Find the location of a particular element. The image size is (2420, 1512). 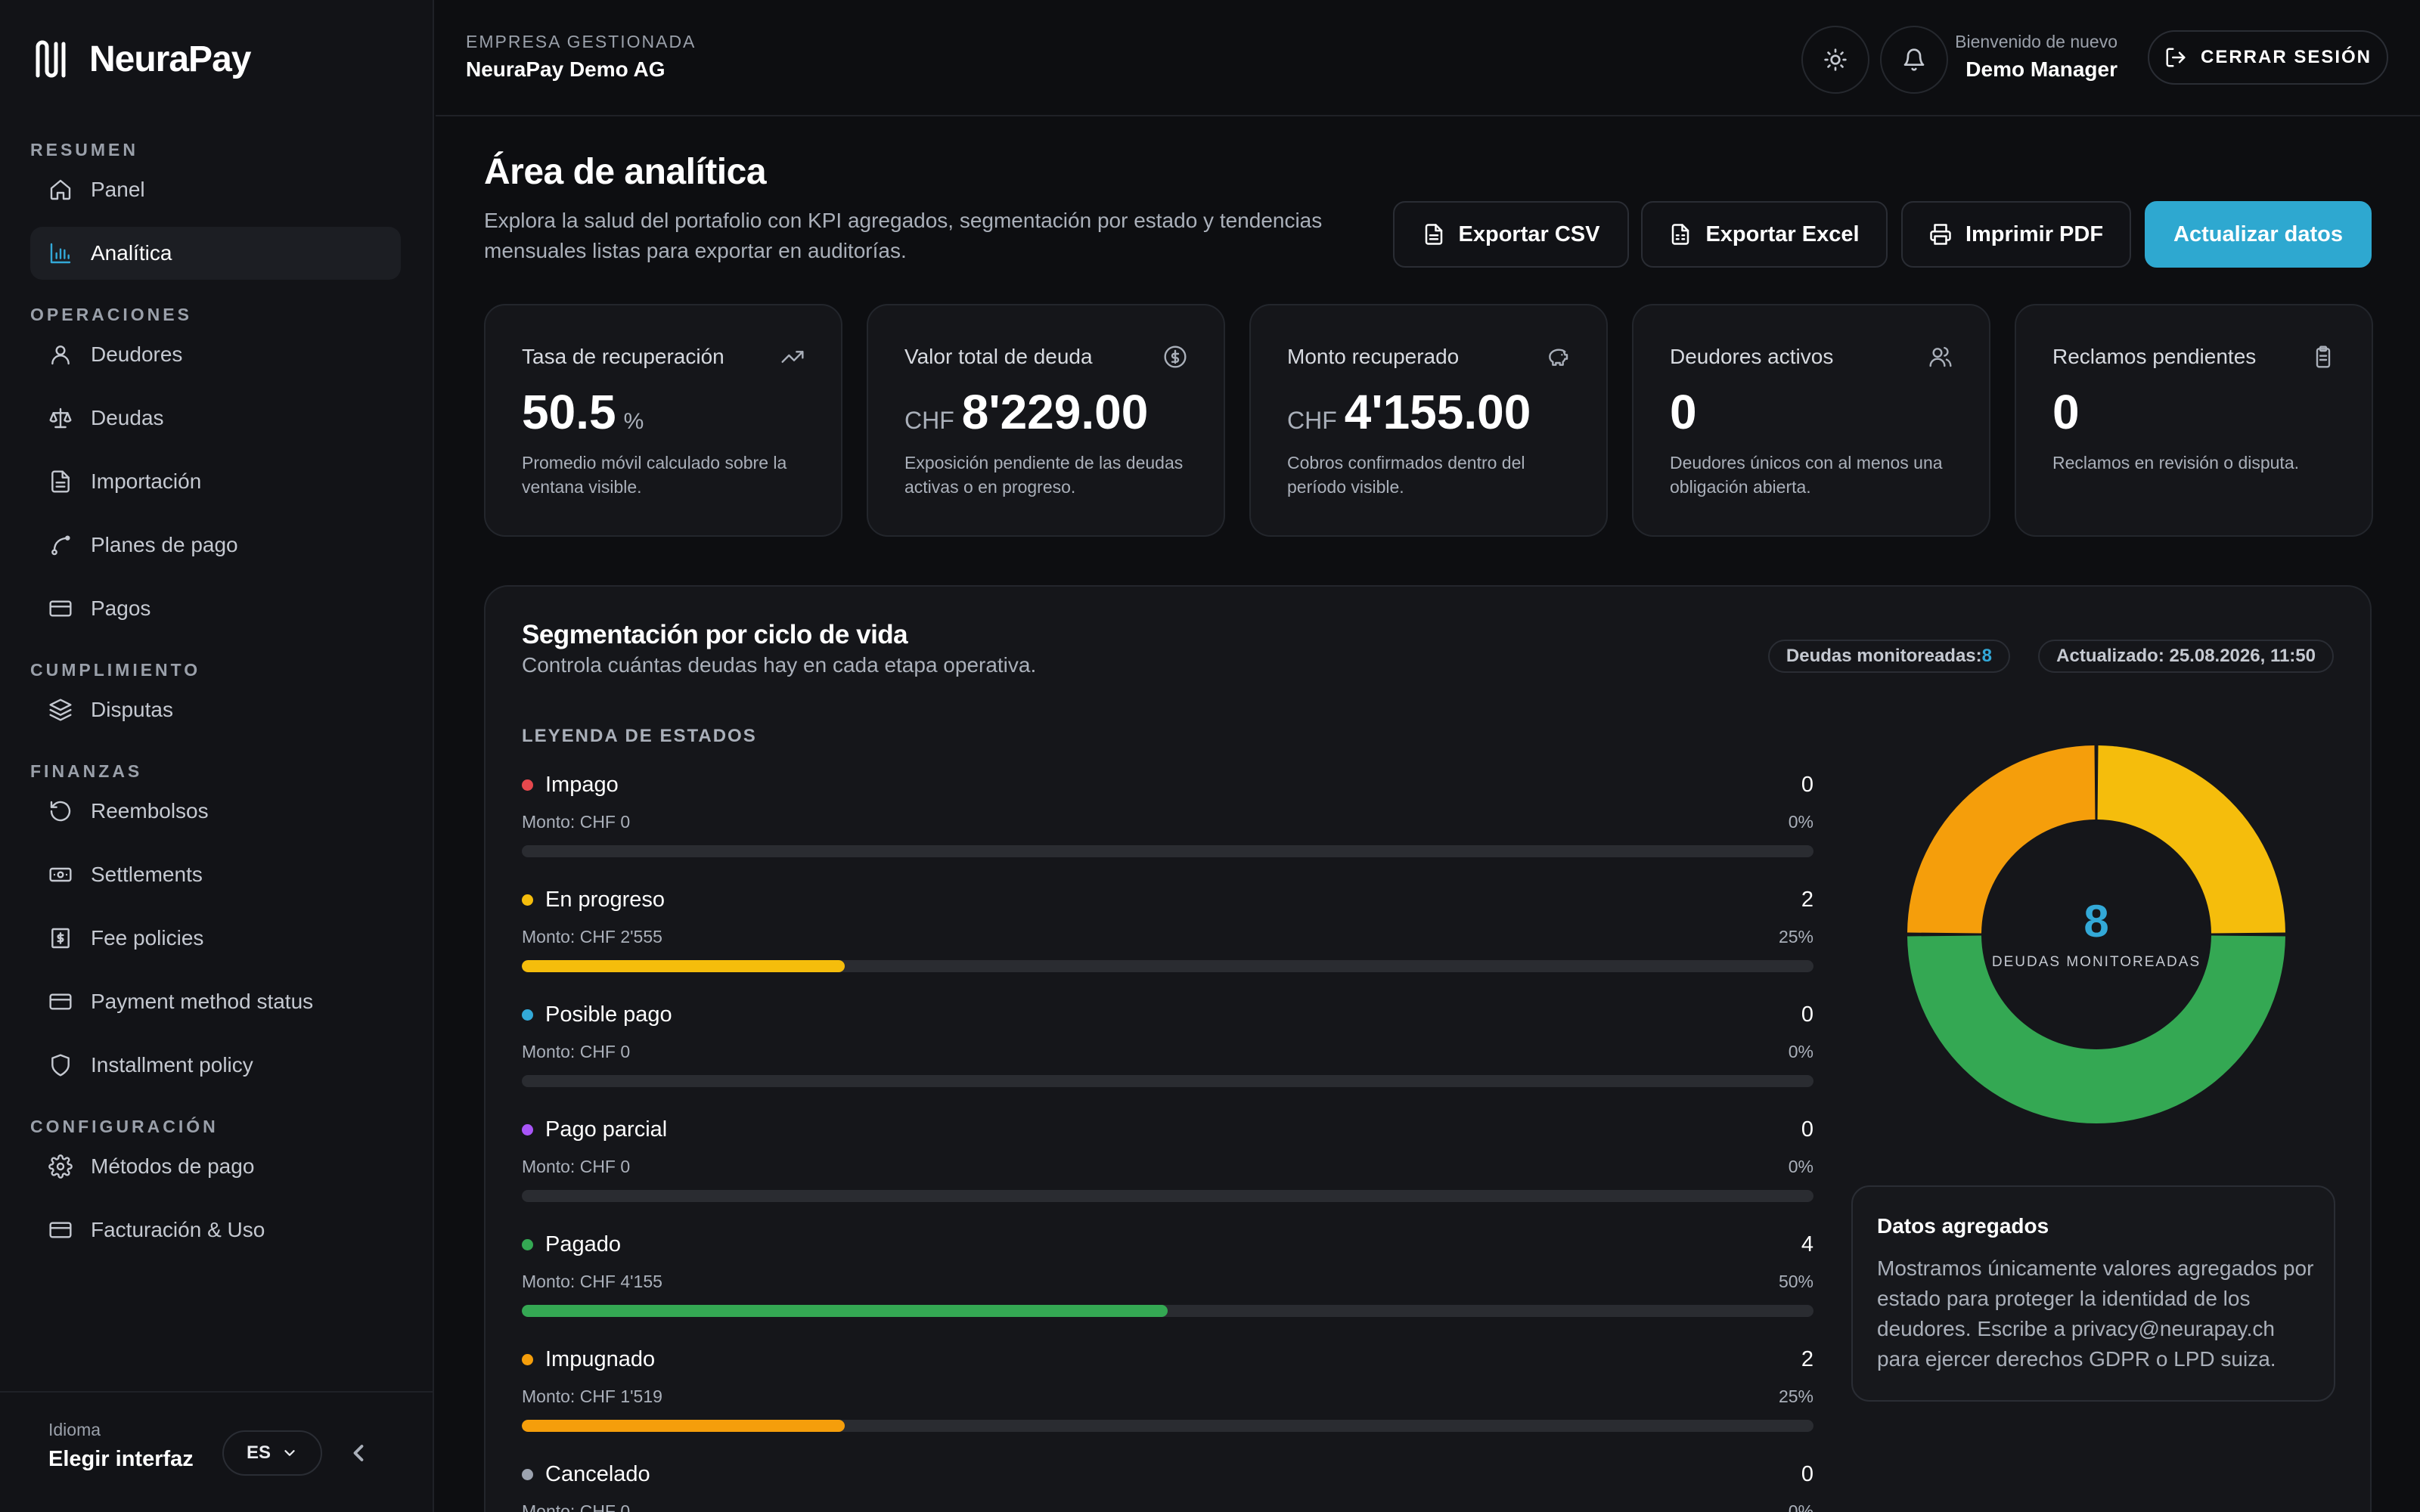

sidebar-item-label: Planes de pago is located at coordinates (164, 544).